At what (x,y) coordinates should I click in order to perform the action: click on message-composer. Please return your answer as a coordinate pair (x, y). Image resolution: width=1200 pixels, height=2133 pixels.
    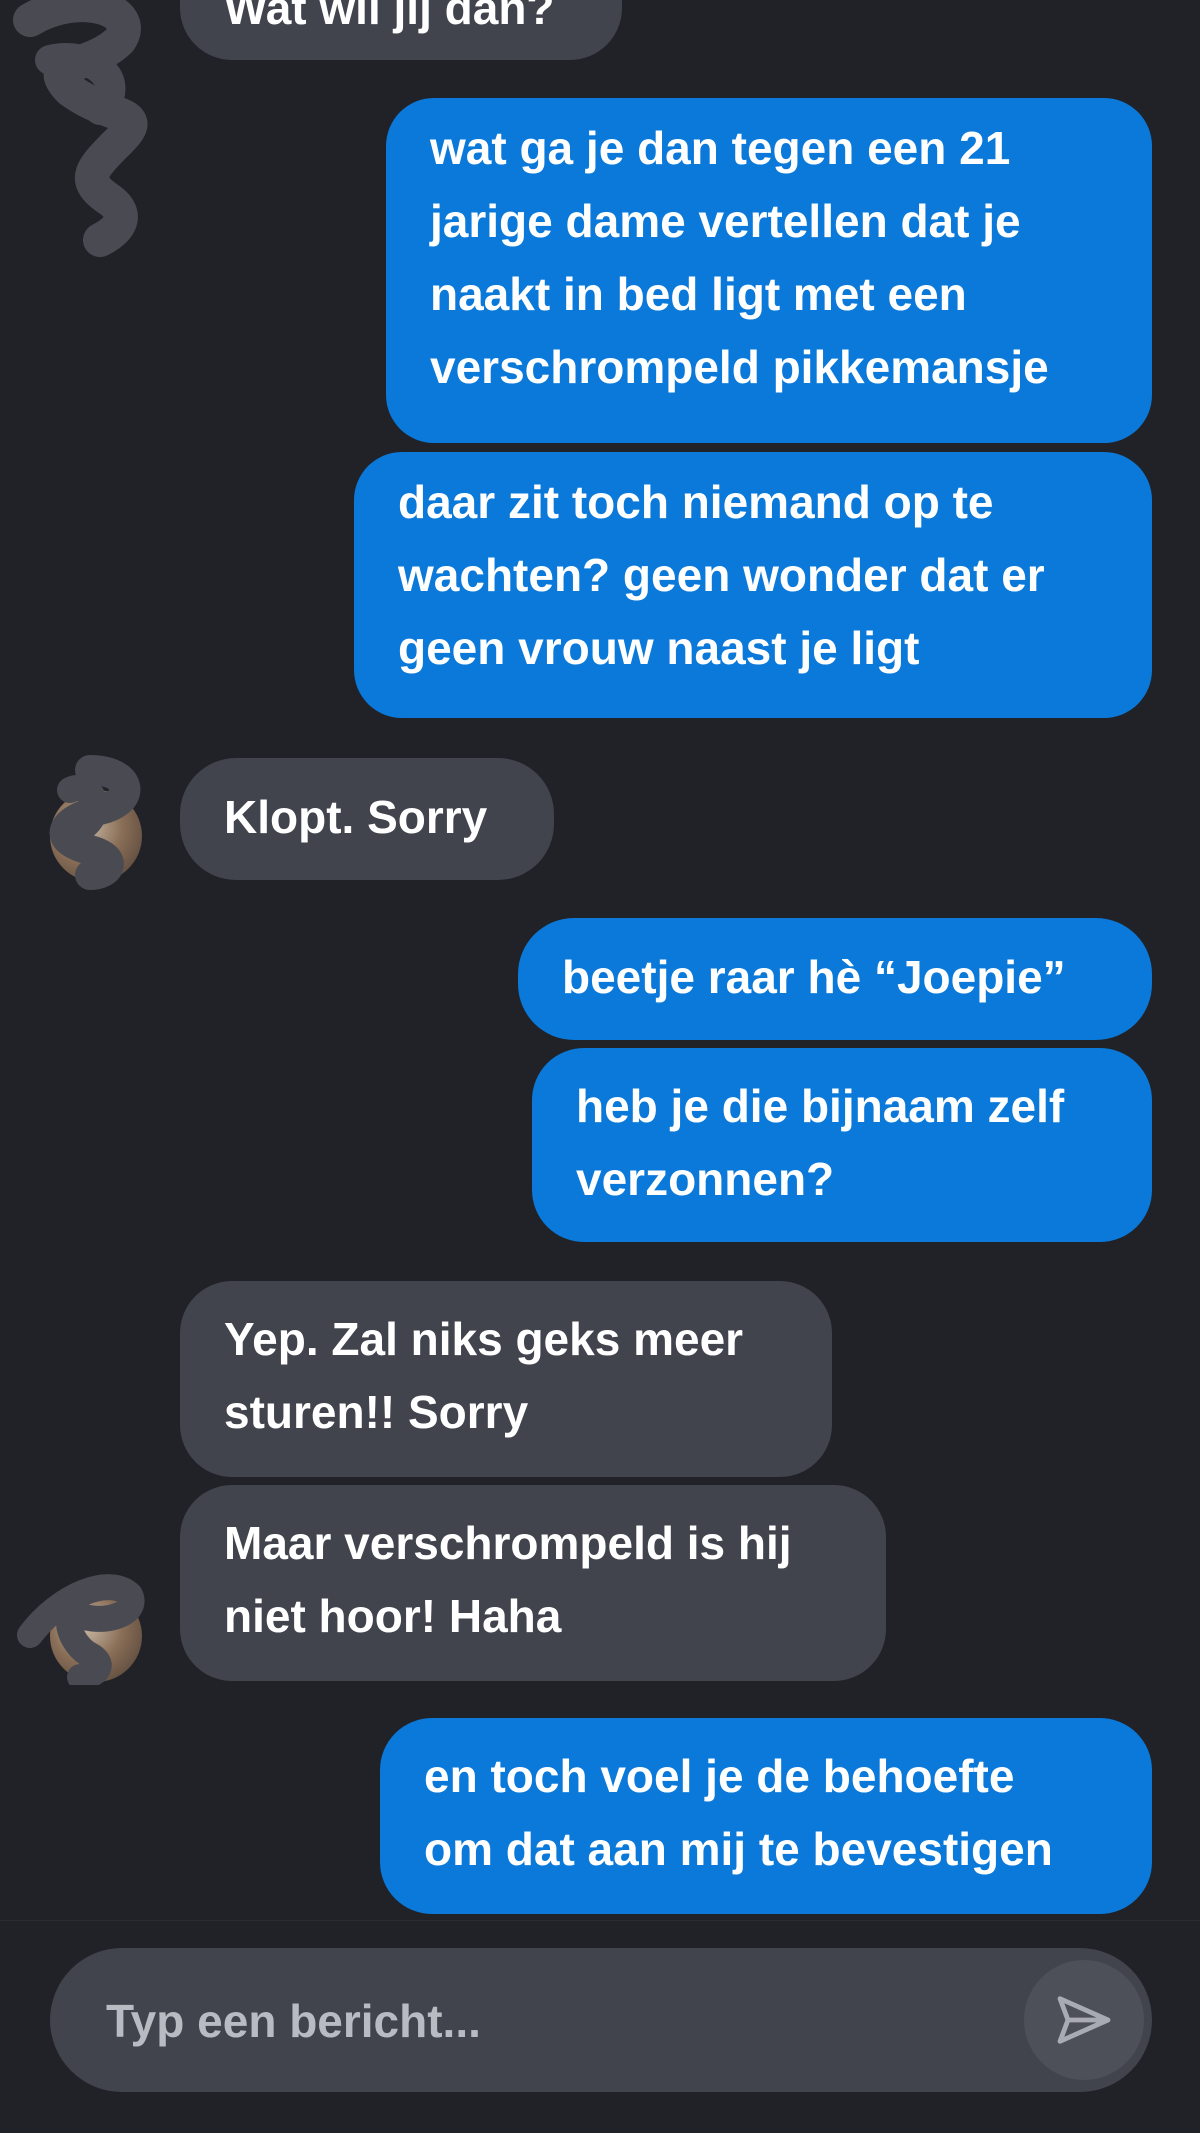
    Looking at the image, I should click on (601, 2021).